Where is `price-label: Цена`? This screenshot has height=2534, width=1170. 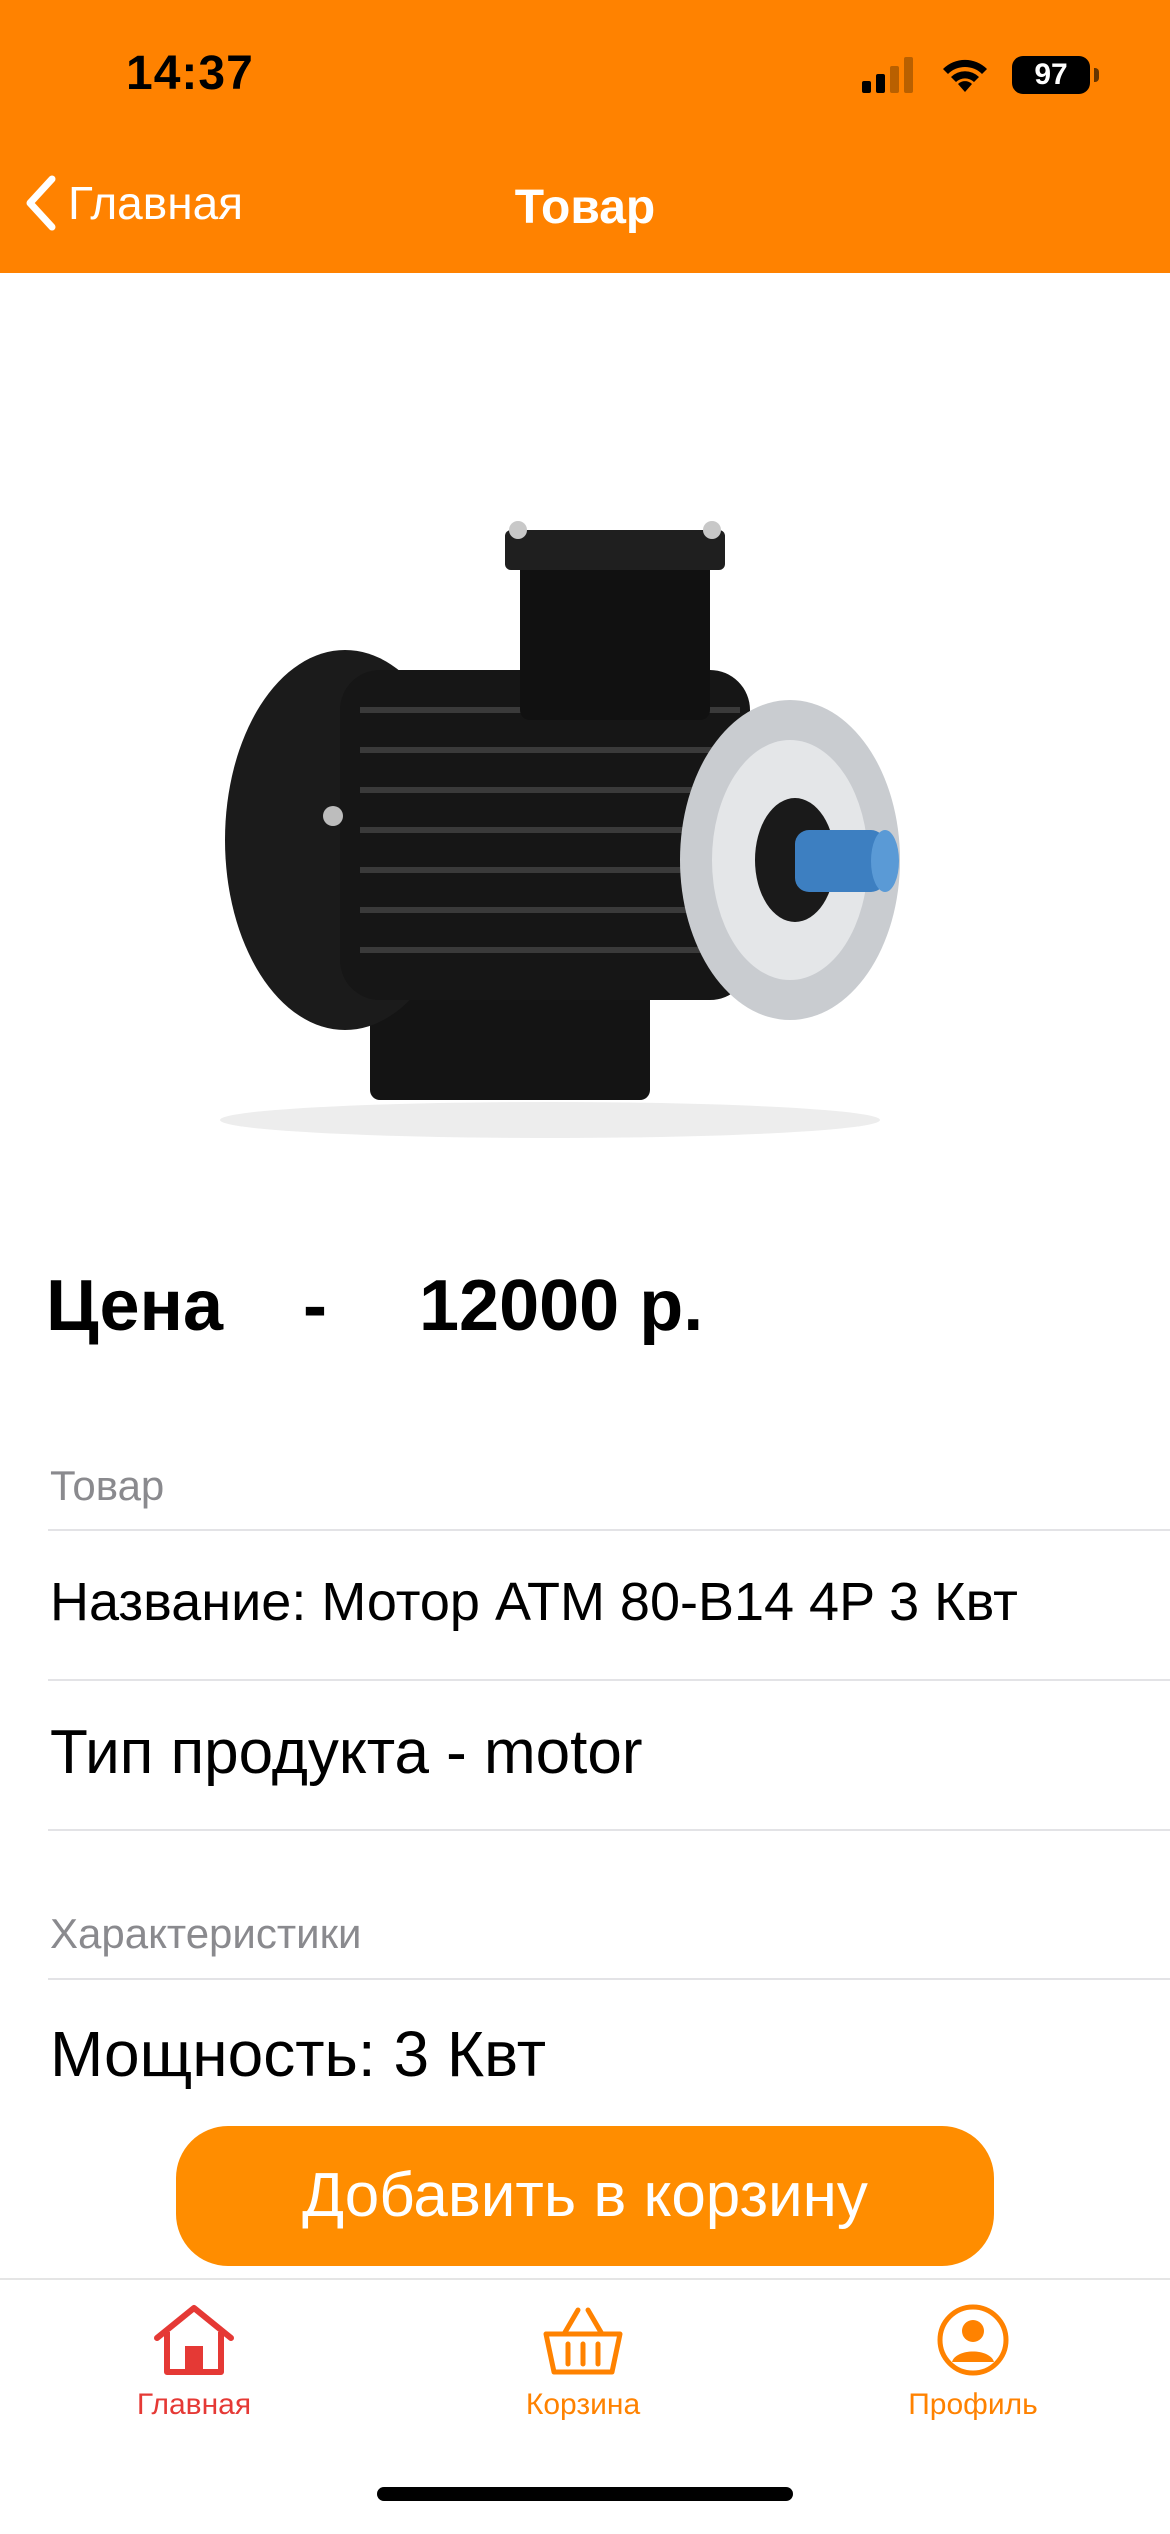 price-label: Цена is located at coordinates (135, 1306).